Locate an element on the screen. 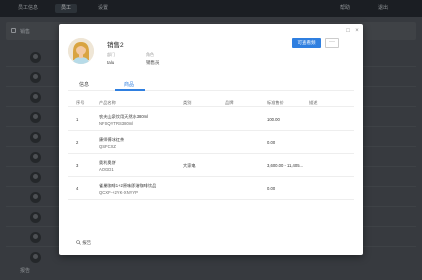  product-code: QSFCXZ is located at coordinates (107, 146).